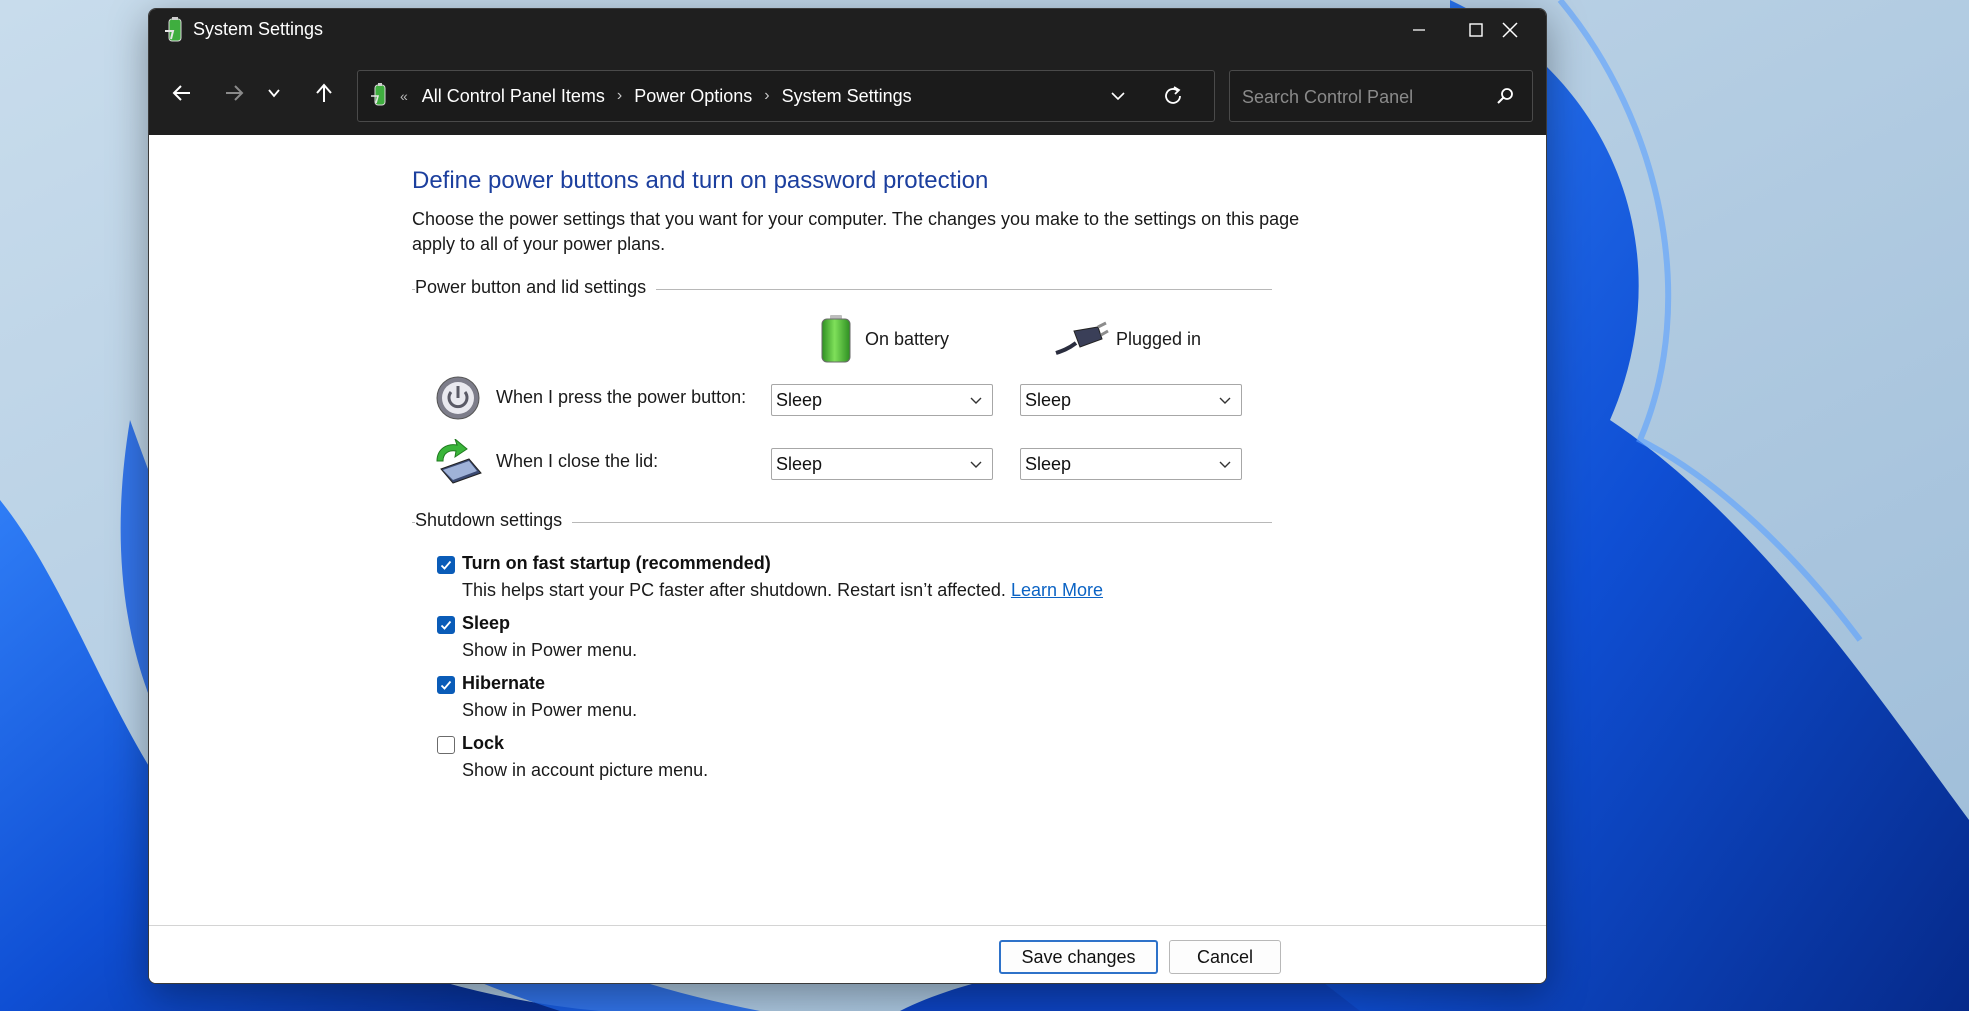 This screenshot has height=1011, width=1969. I want to click on power-options-app-icon, so click(173, 29).